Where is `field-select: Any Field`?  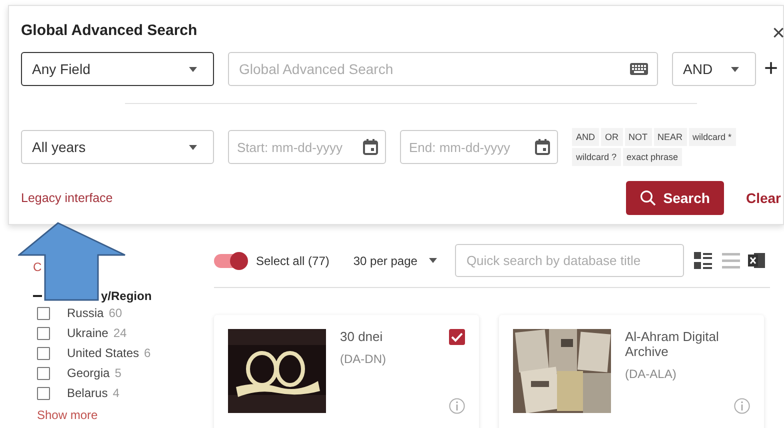
field-select: Any Field is located at coordinates (117, 69).